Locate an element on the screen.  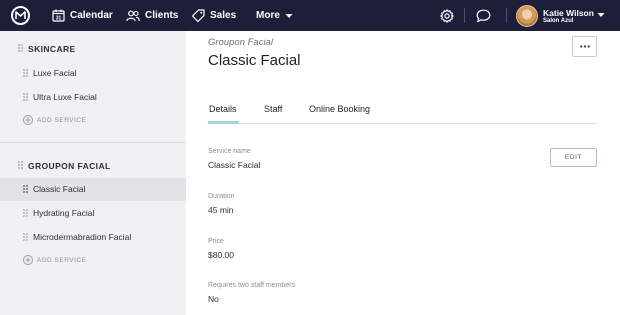
service-label: Hydrating Facial is located at coordinates (64, 213).